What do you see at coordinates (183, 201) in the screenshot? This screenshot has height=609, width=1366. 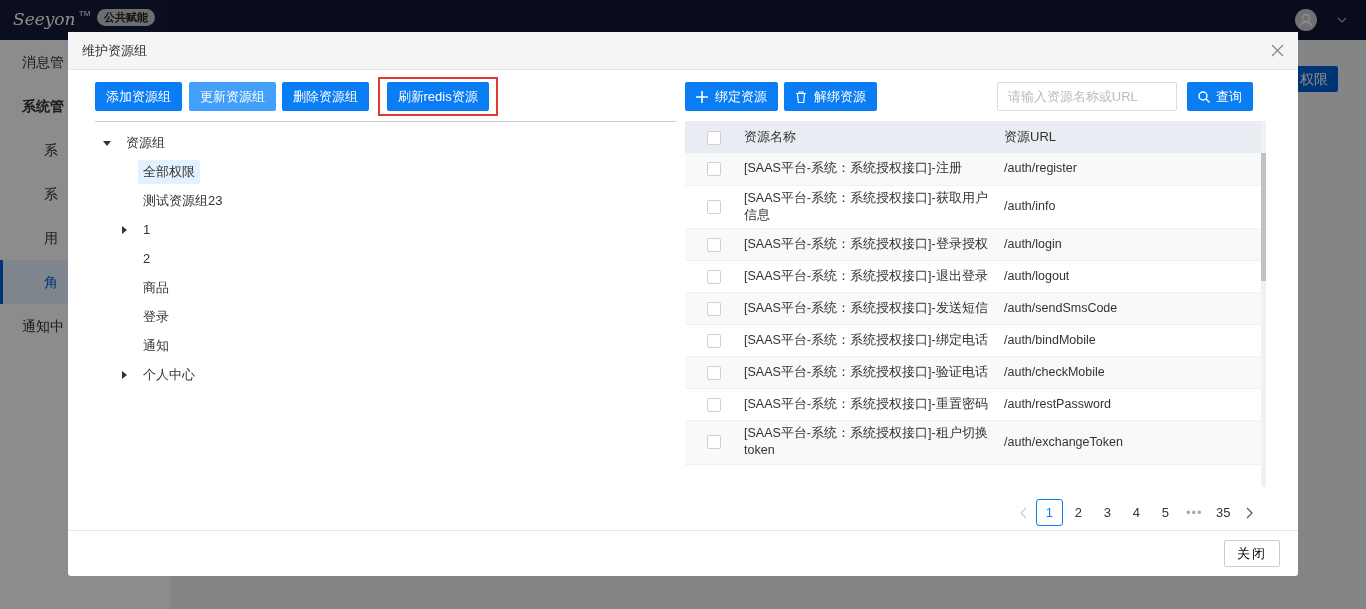 I see `tree-node: 测试资源组23` at bounding box center [183, 201].